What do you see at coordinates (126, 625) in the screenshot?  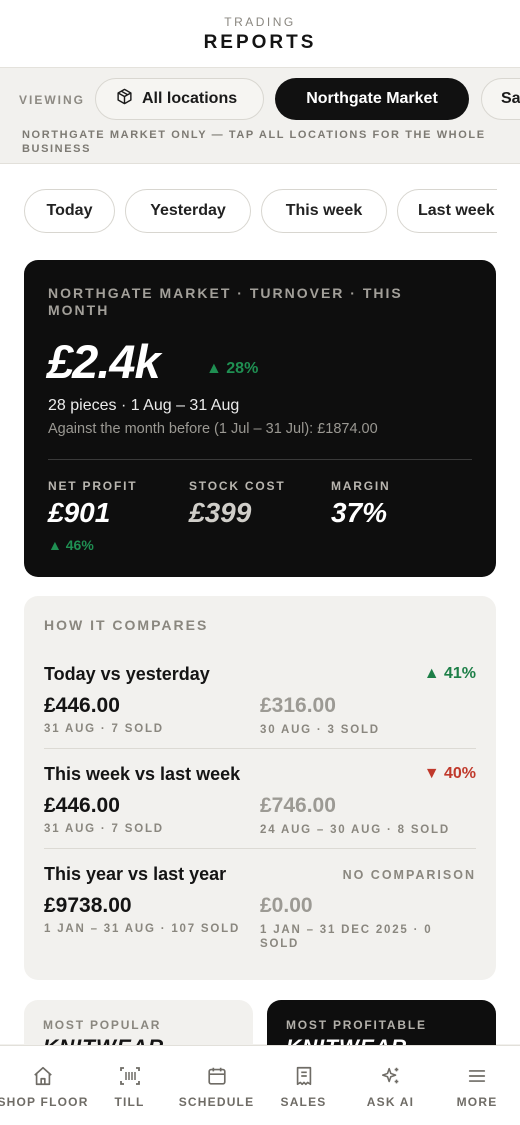 I see `comparison-heading: HOW IT COMPARES` at bounding box center [126, 625].